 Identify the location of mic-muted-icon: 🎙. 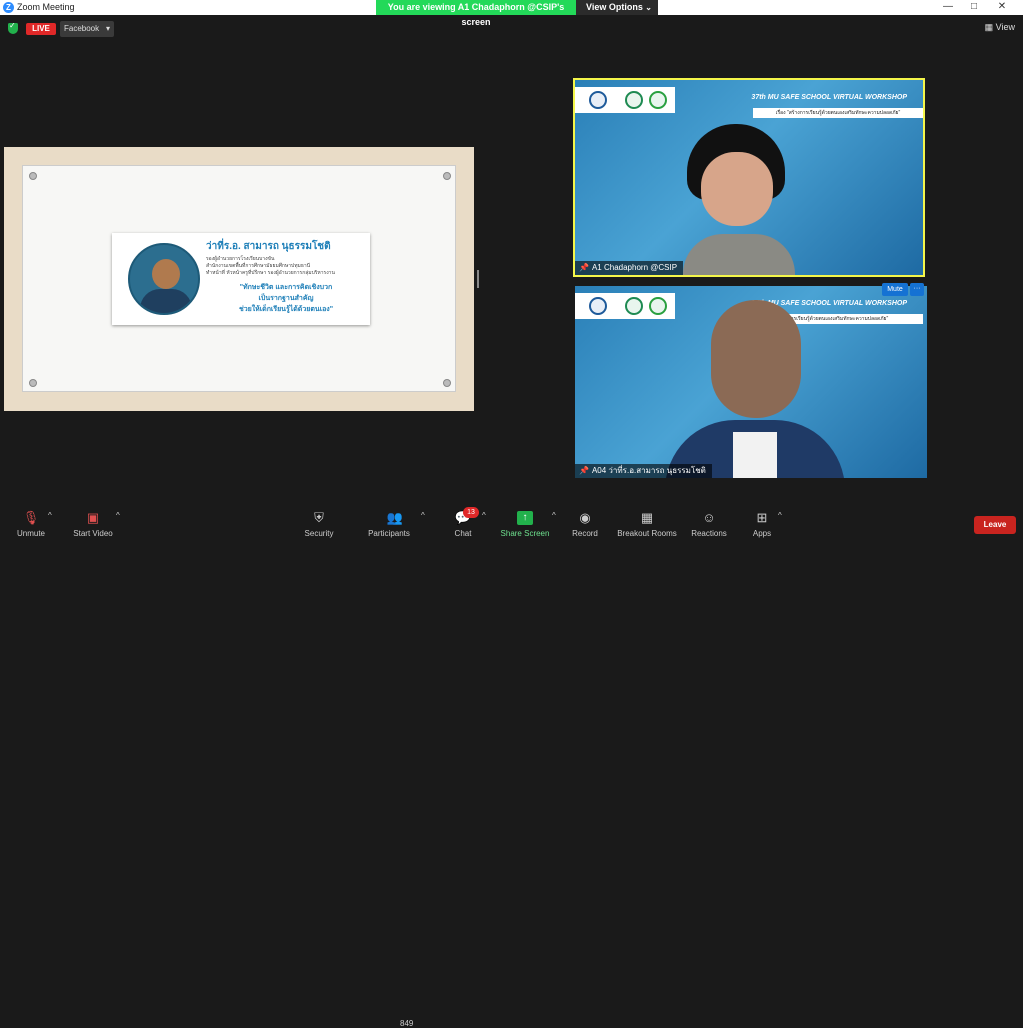
(31, 517).